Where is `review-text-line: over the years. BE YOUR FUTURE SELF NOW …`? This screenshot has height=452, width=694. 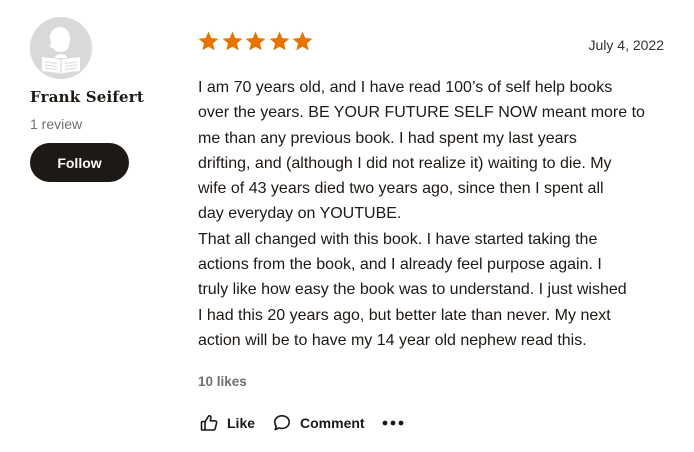 review-text-line: over the years. BE YOUR FUTURE SELF NOW … is located at coordinates (421, 113).